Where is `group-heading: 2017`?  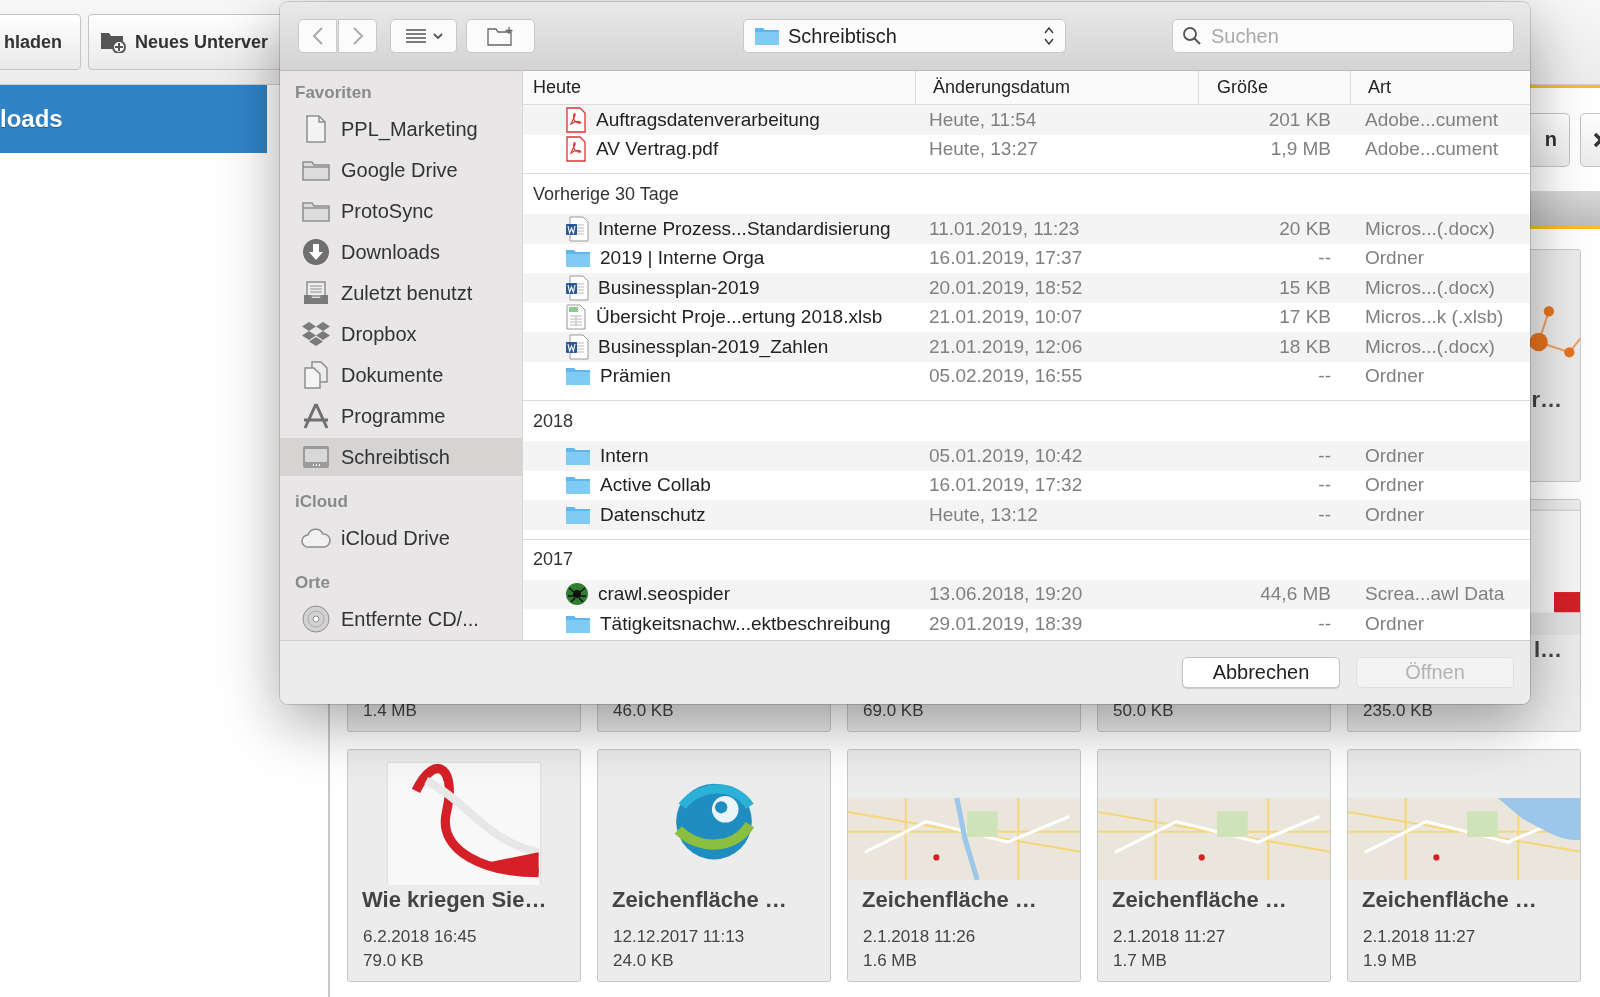 group-heading: 2017 is located at coordinates (553, 559).